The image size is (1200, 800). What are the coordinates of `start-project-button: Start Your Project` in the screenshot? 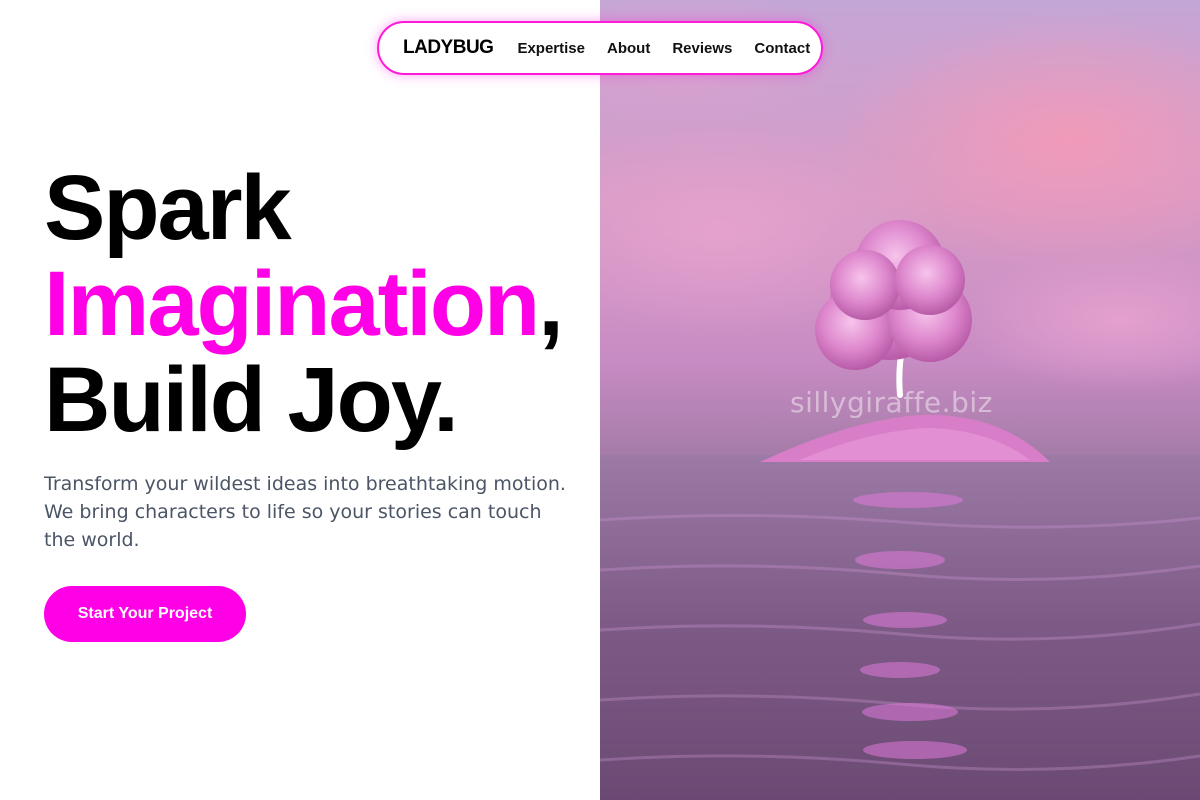 It's located at (145, 614).